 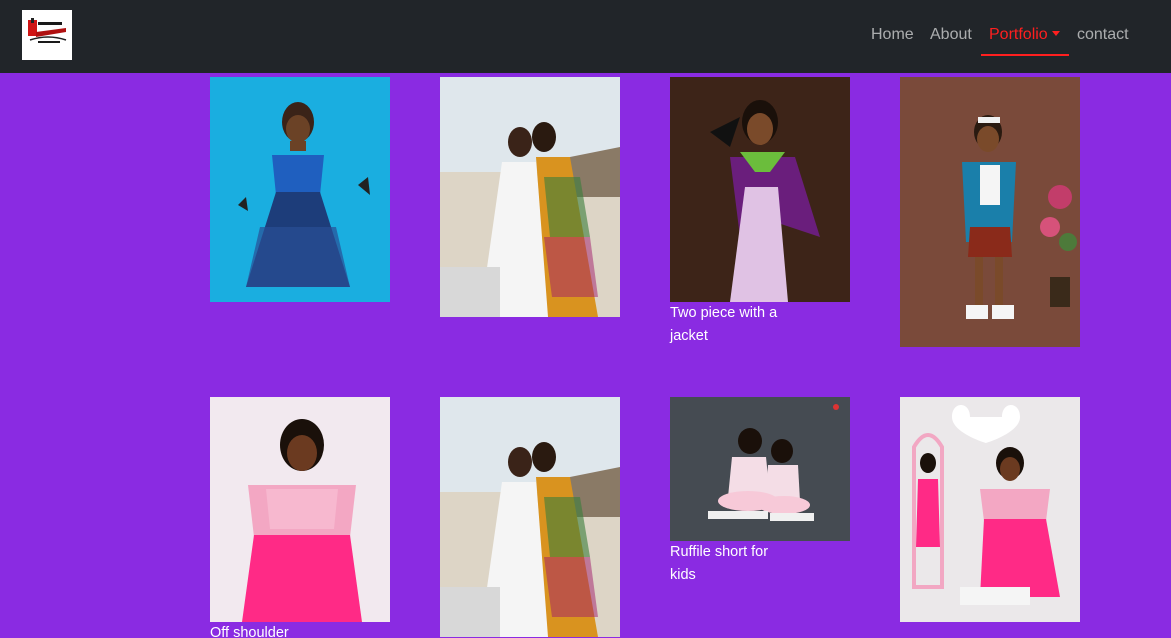 What do you see at coordinates (1018, 34) in the screenshot?
I see `nav-link-portfolio-label: Portfolio` at bounding box center [1018, 34].